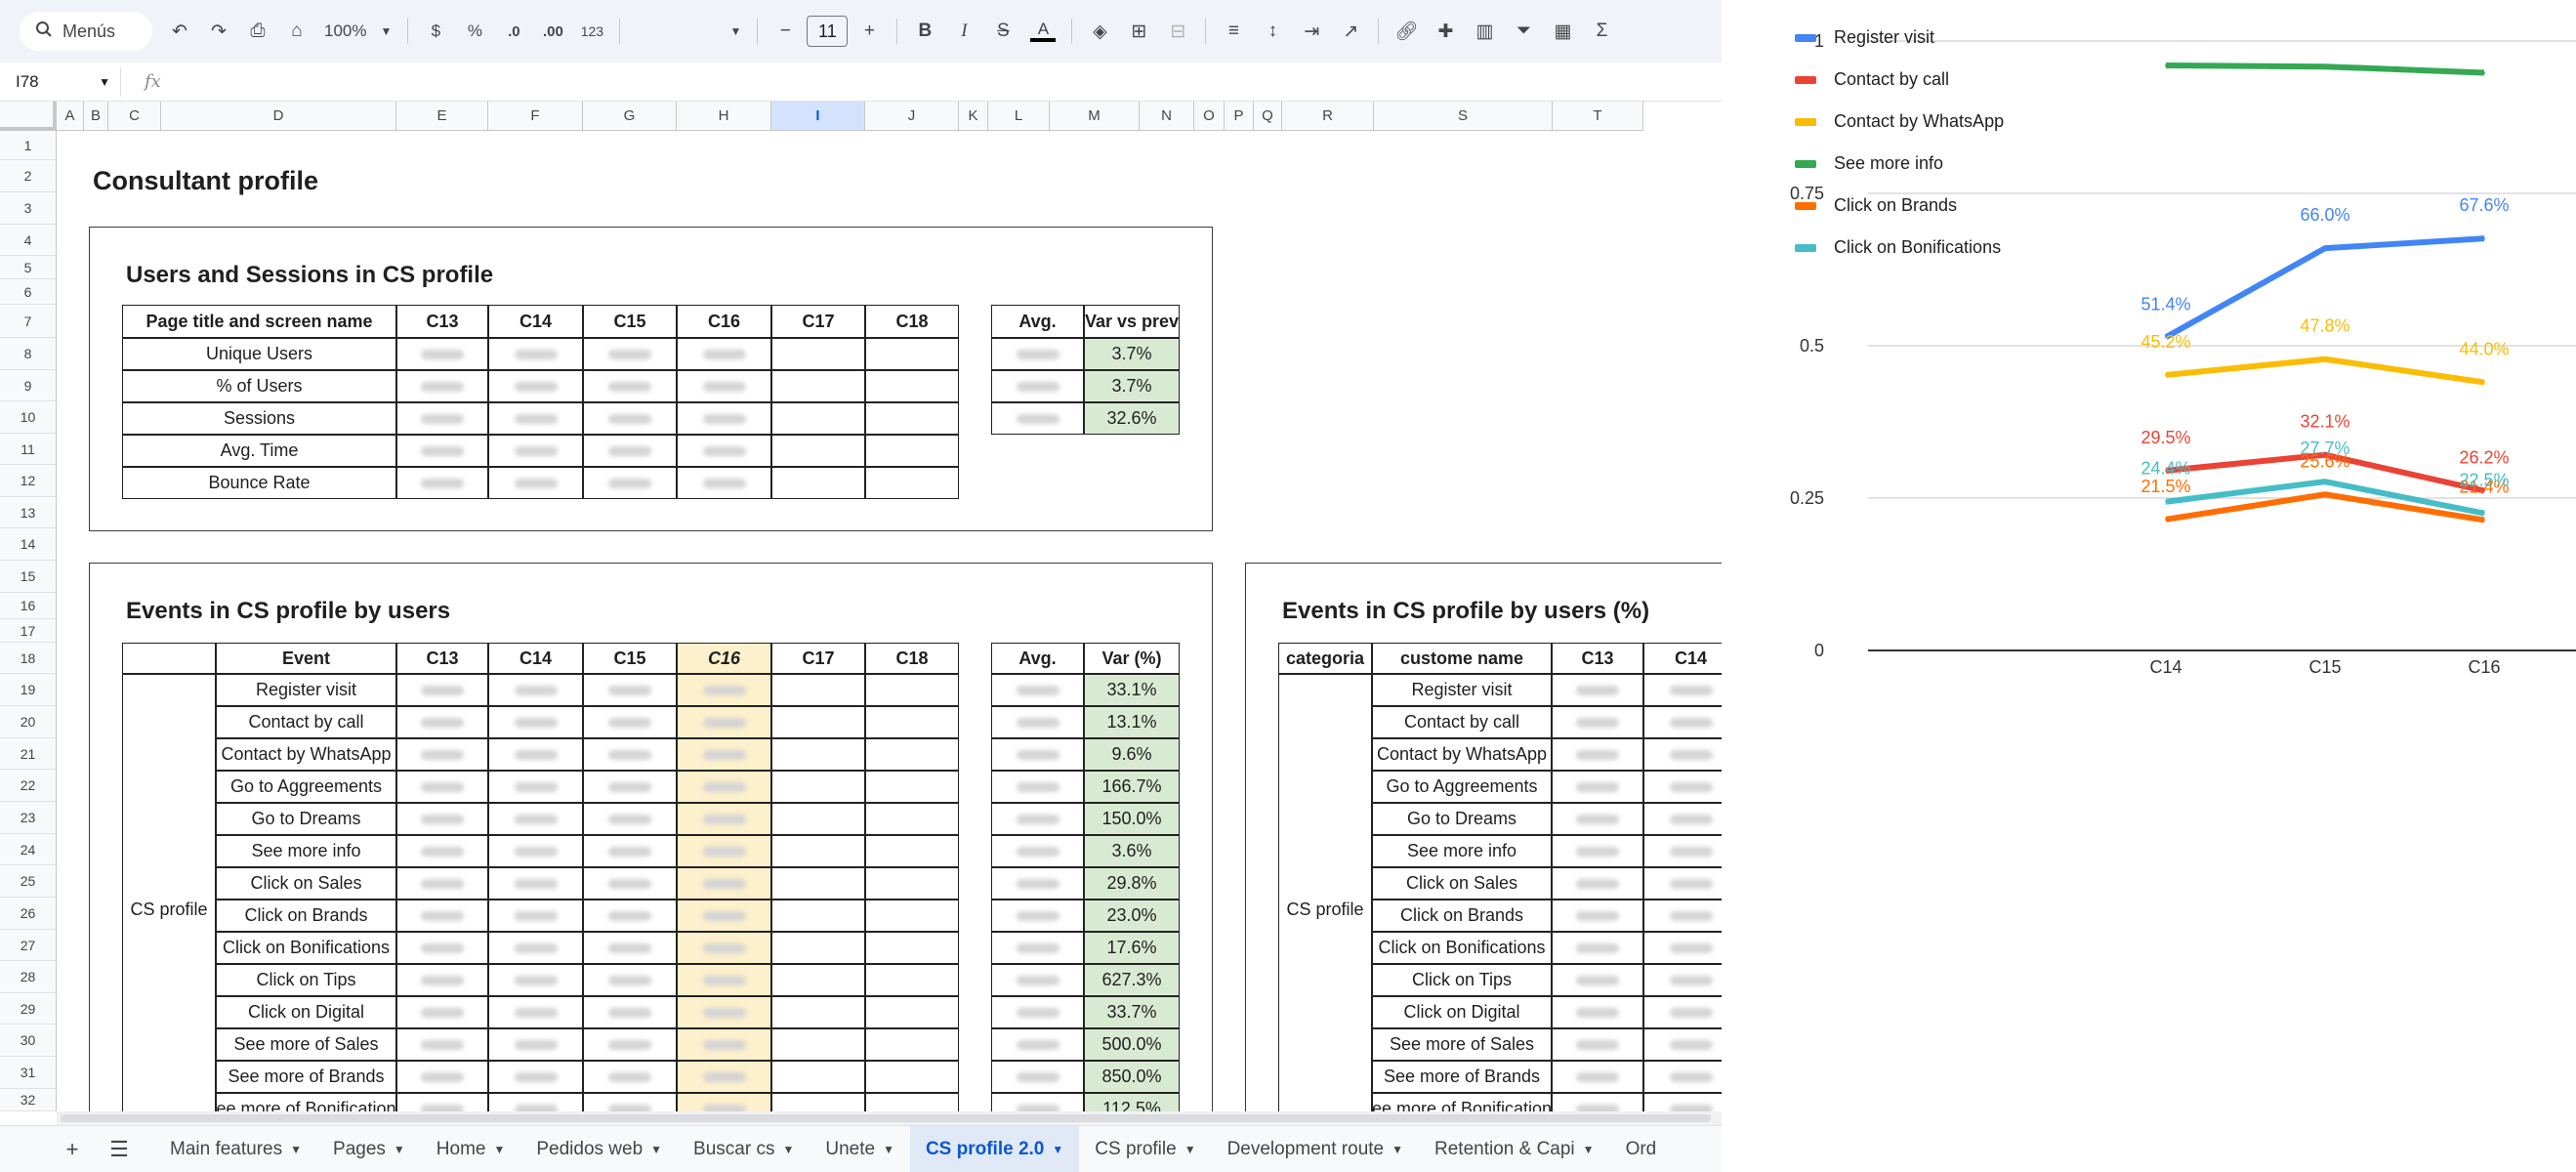 Image resolution: width=2576 pixels, height=1172 pixels. Describe the element at coordinates (630, 658) in the screenshot. I see `header-cell: C15` at that location.